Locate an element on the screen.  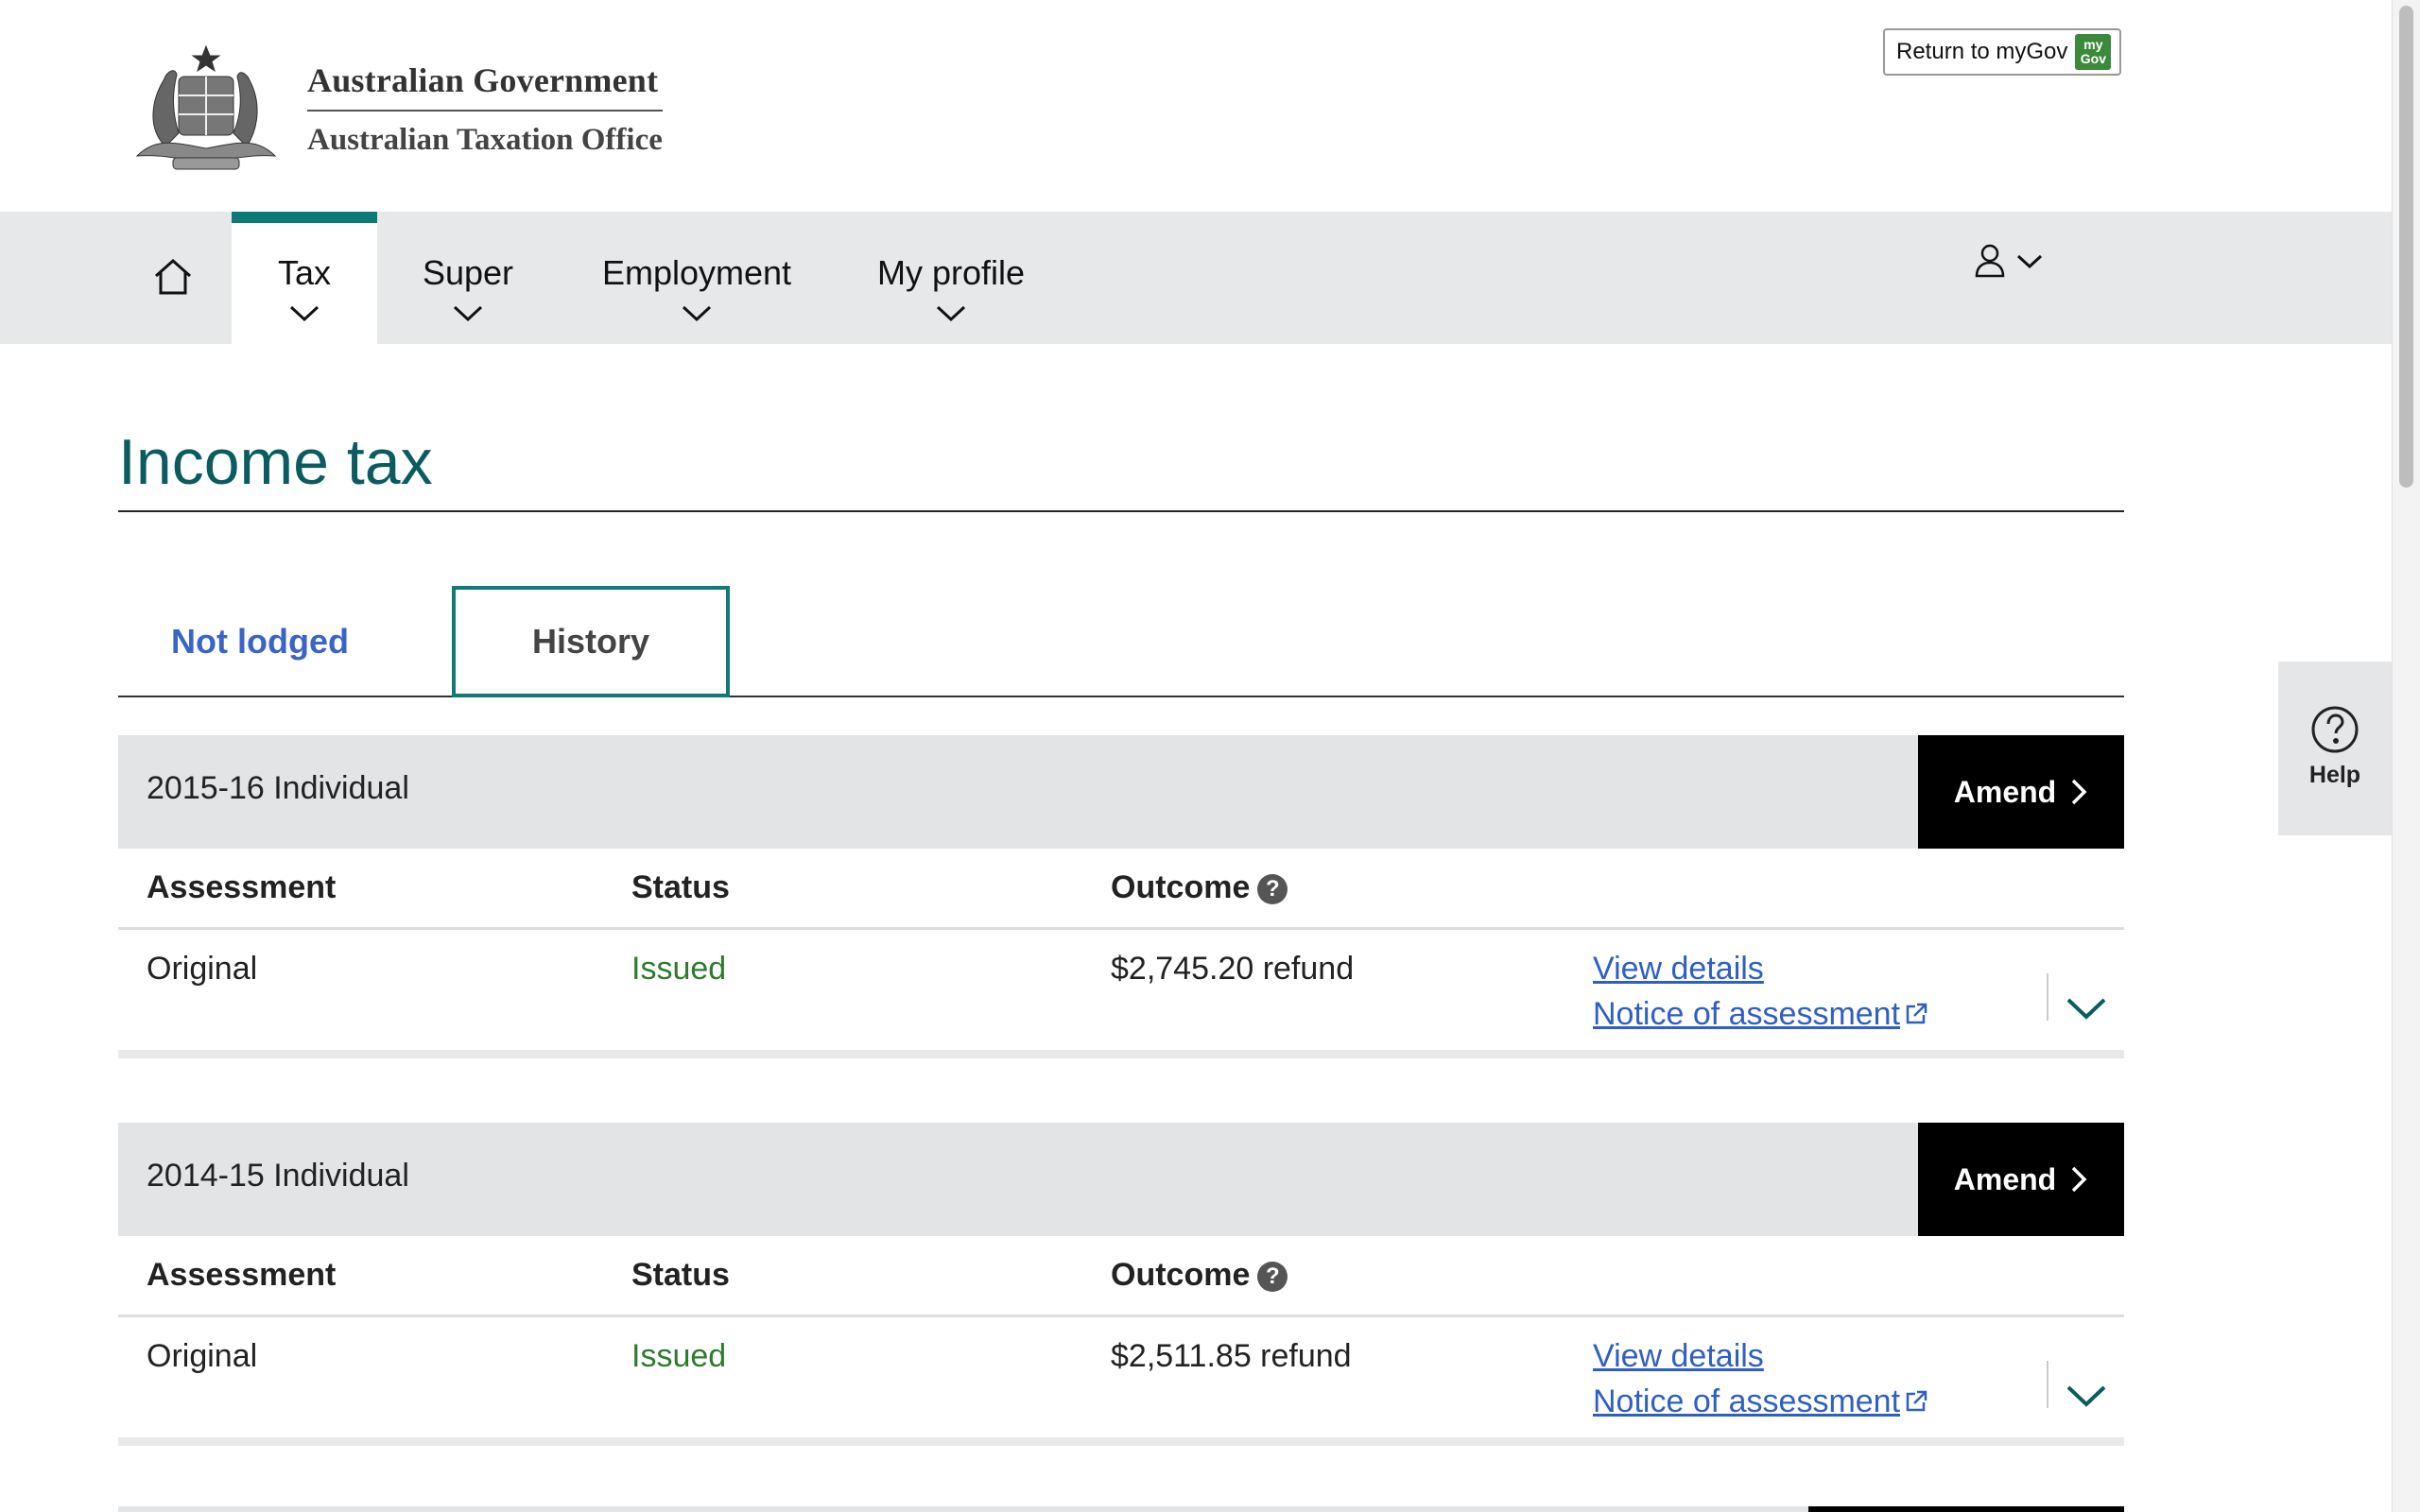
nav-tab-my-profile: My profile is located at coordinates (951, 278).